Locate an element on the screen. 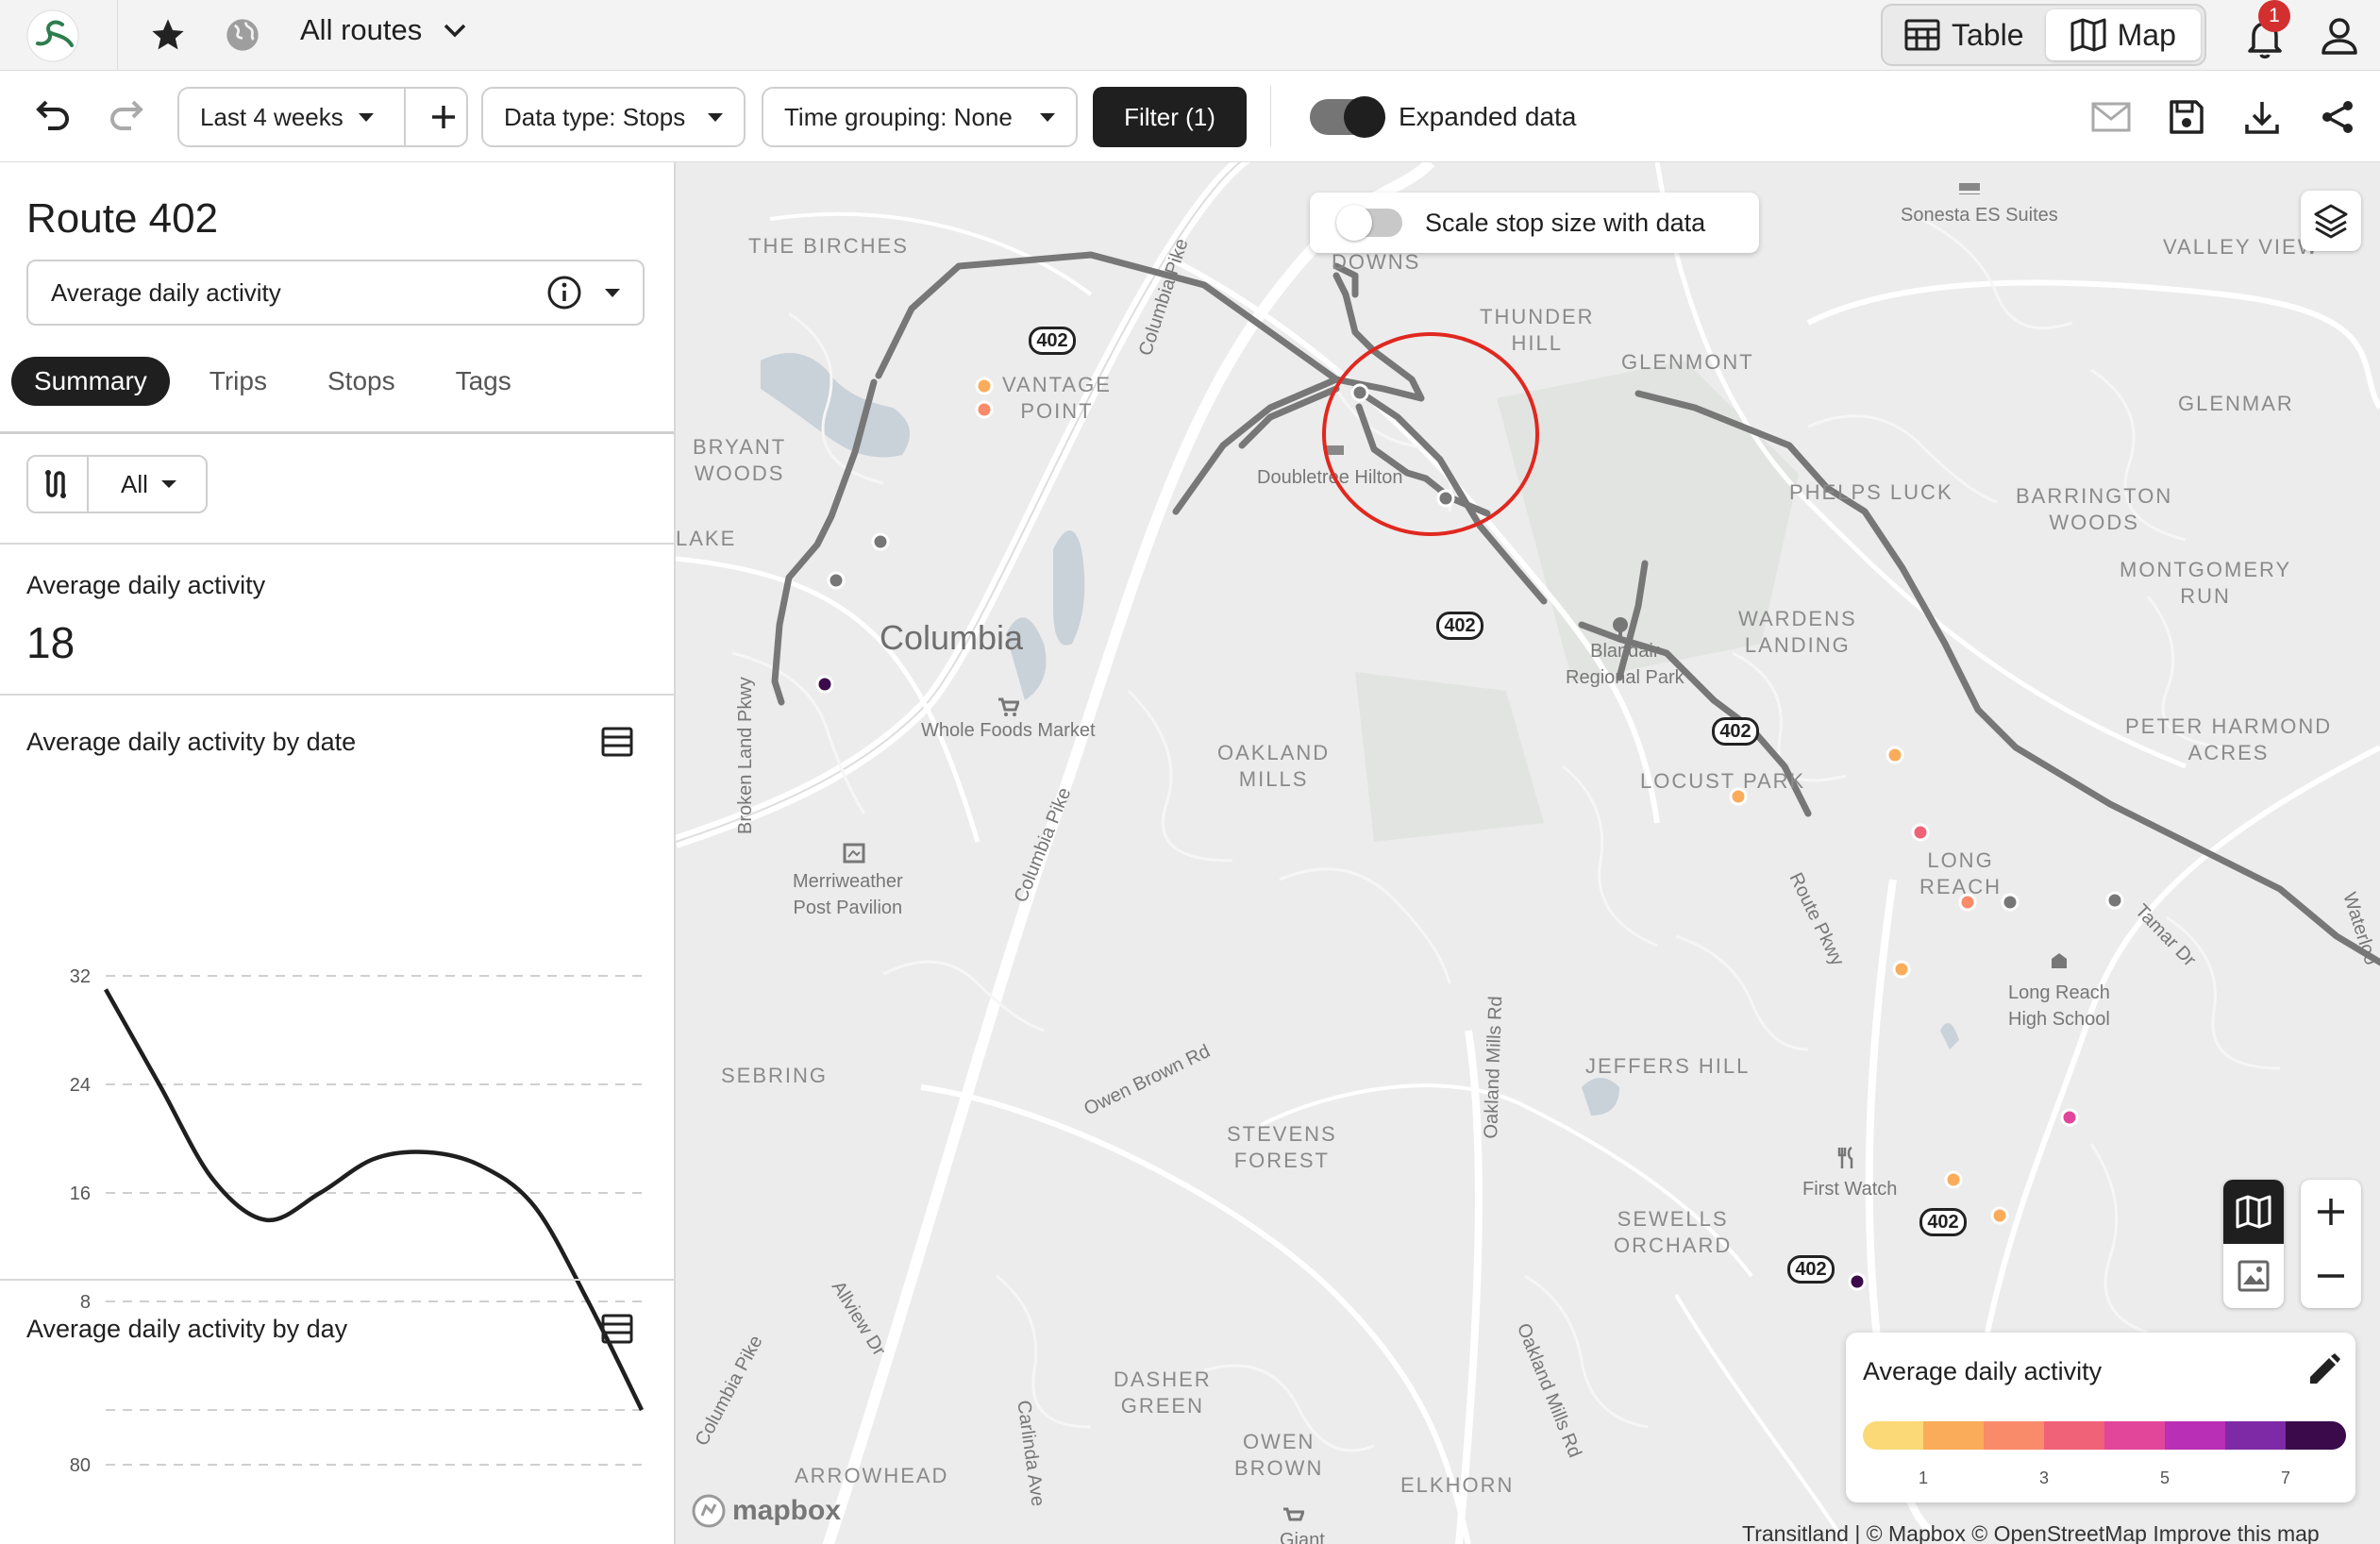 This screenshot has width=2380, height=1544. scale-stop-size-toggle is located at coordinates (1369, 223).